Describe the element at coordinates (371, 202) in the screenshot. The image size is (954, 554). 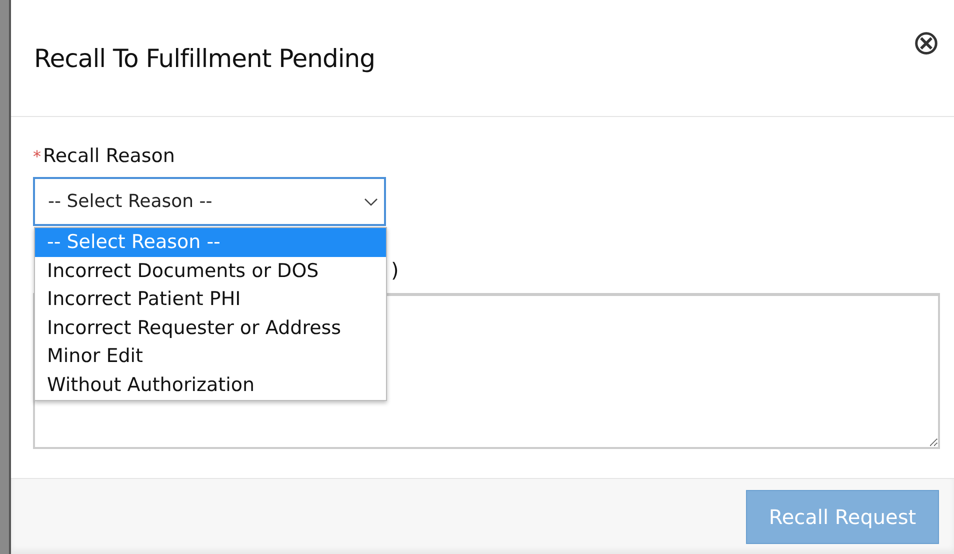
I see `chevron-down-icon` at that location.